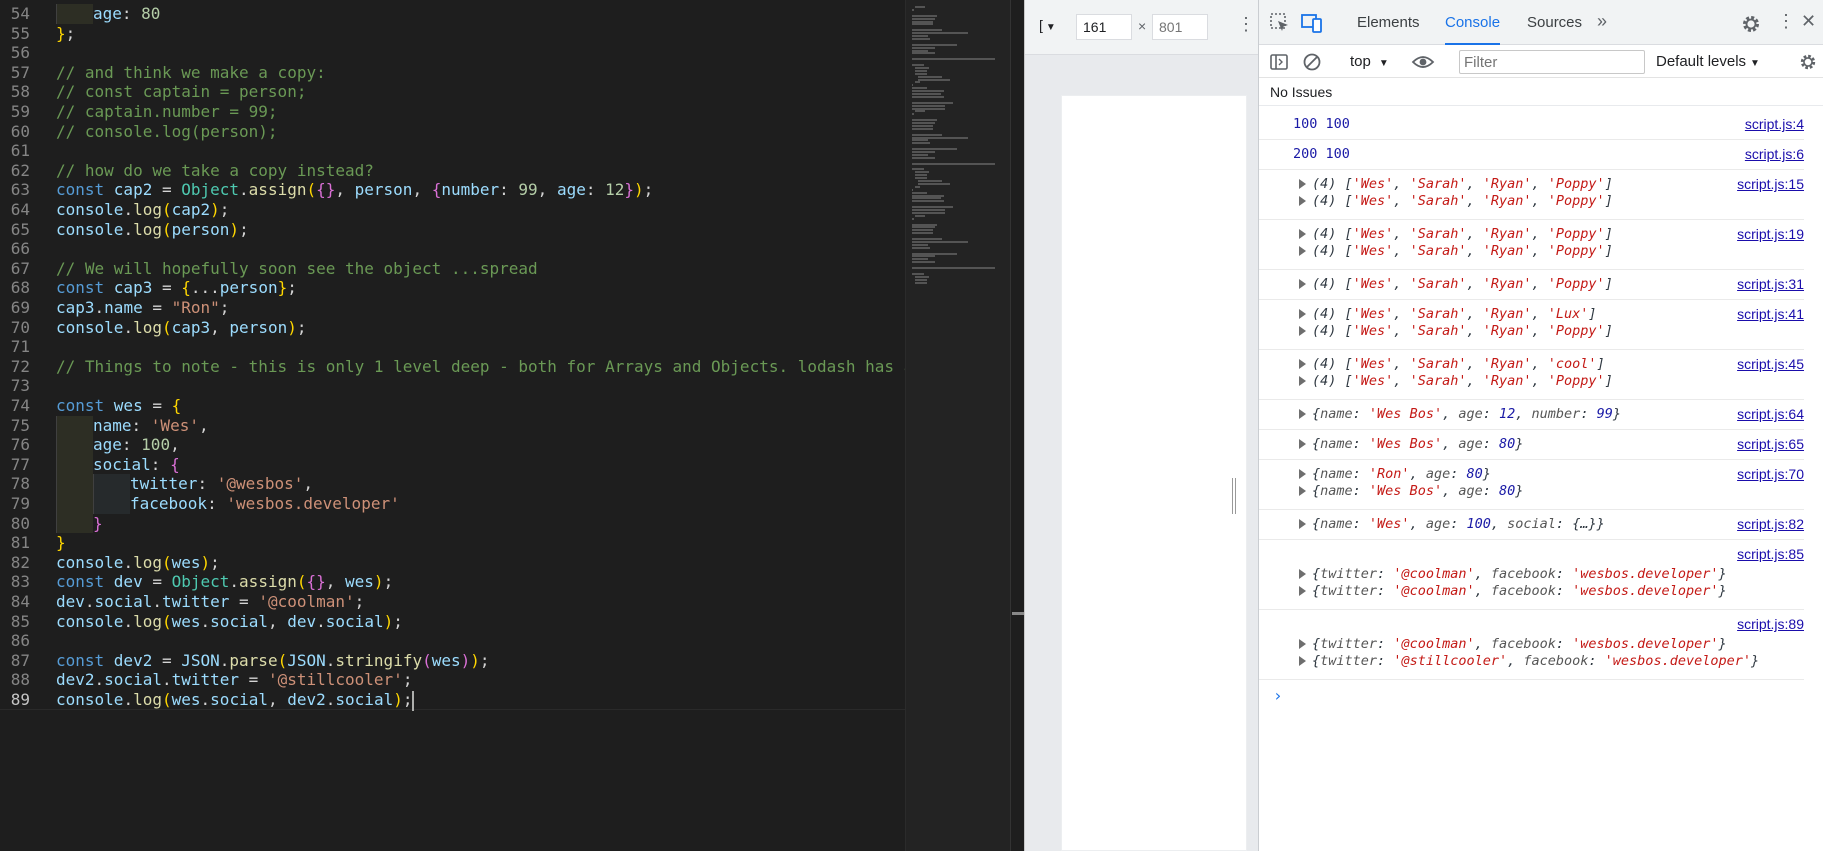  Describe the element at coordinates (1279, 62) in the screenshot. I see `sidebar-toggle-icon` at that location.